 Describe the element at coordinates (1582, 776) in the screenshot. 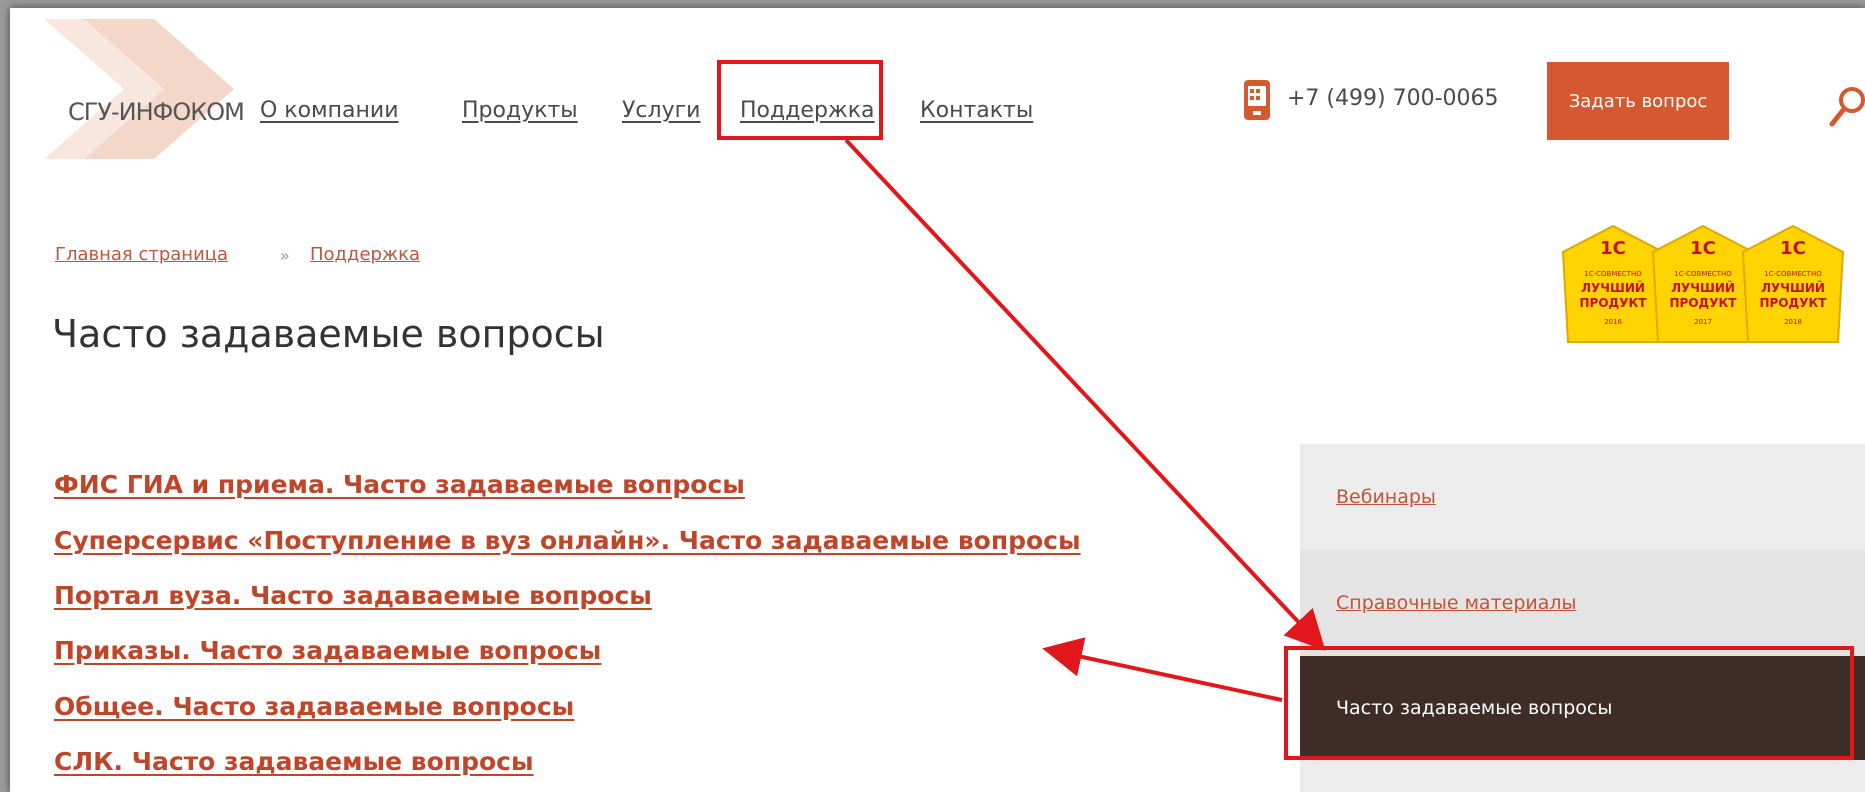

I see `sidebar-item-more` at that location.